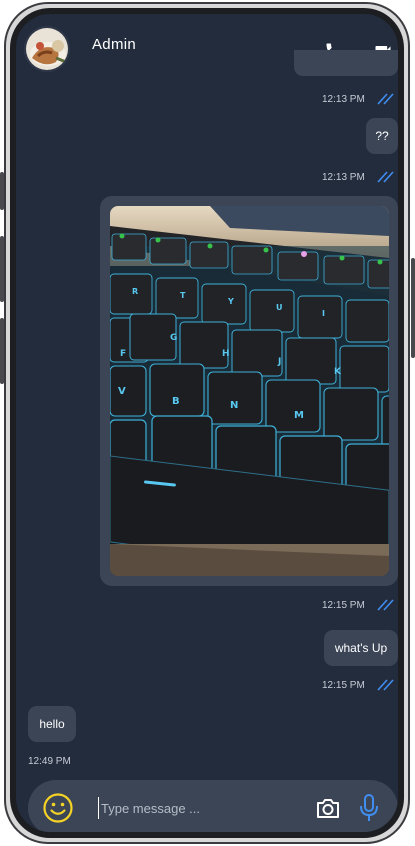 The height and width of the screenshot is (846, 415). What do you see at coordinates (382, 136) in the screenshot?
I see `message-bubble: ??` at bounding box center [382, 136].